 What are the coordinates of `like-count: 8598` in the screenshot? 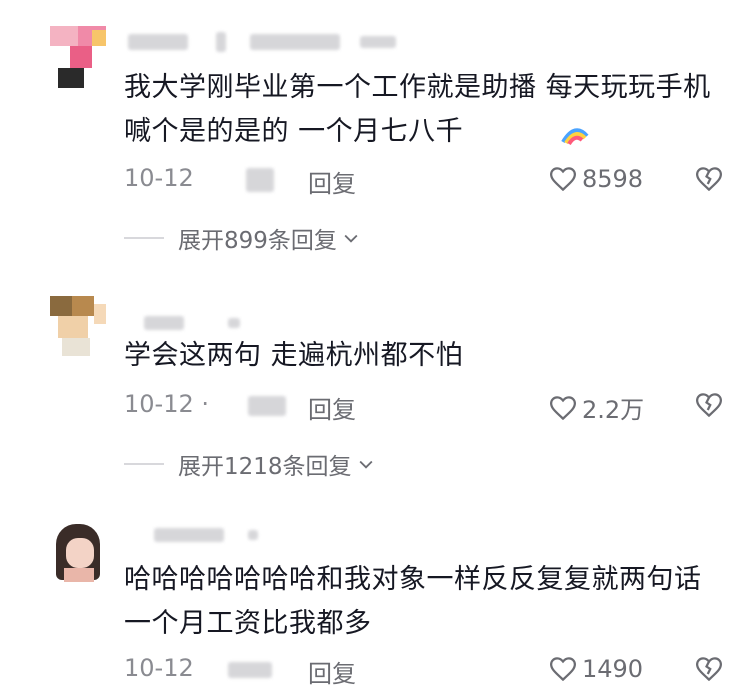 It's located at (613, 179).